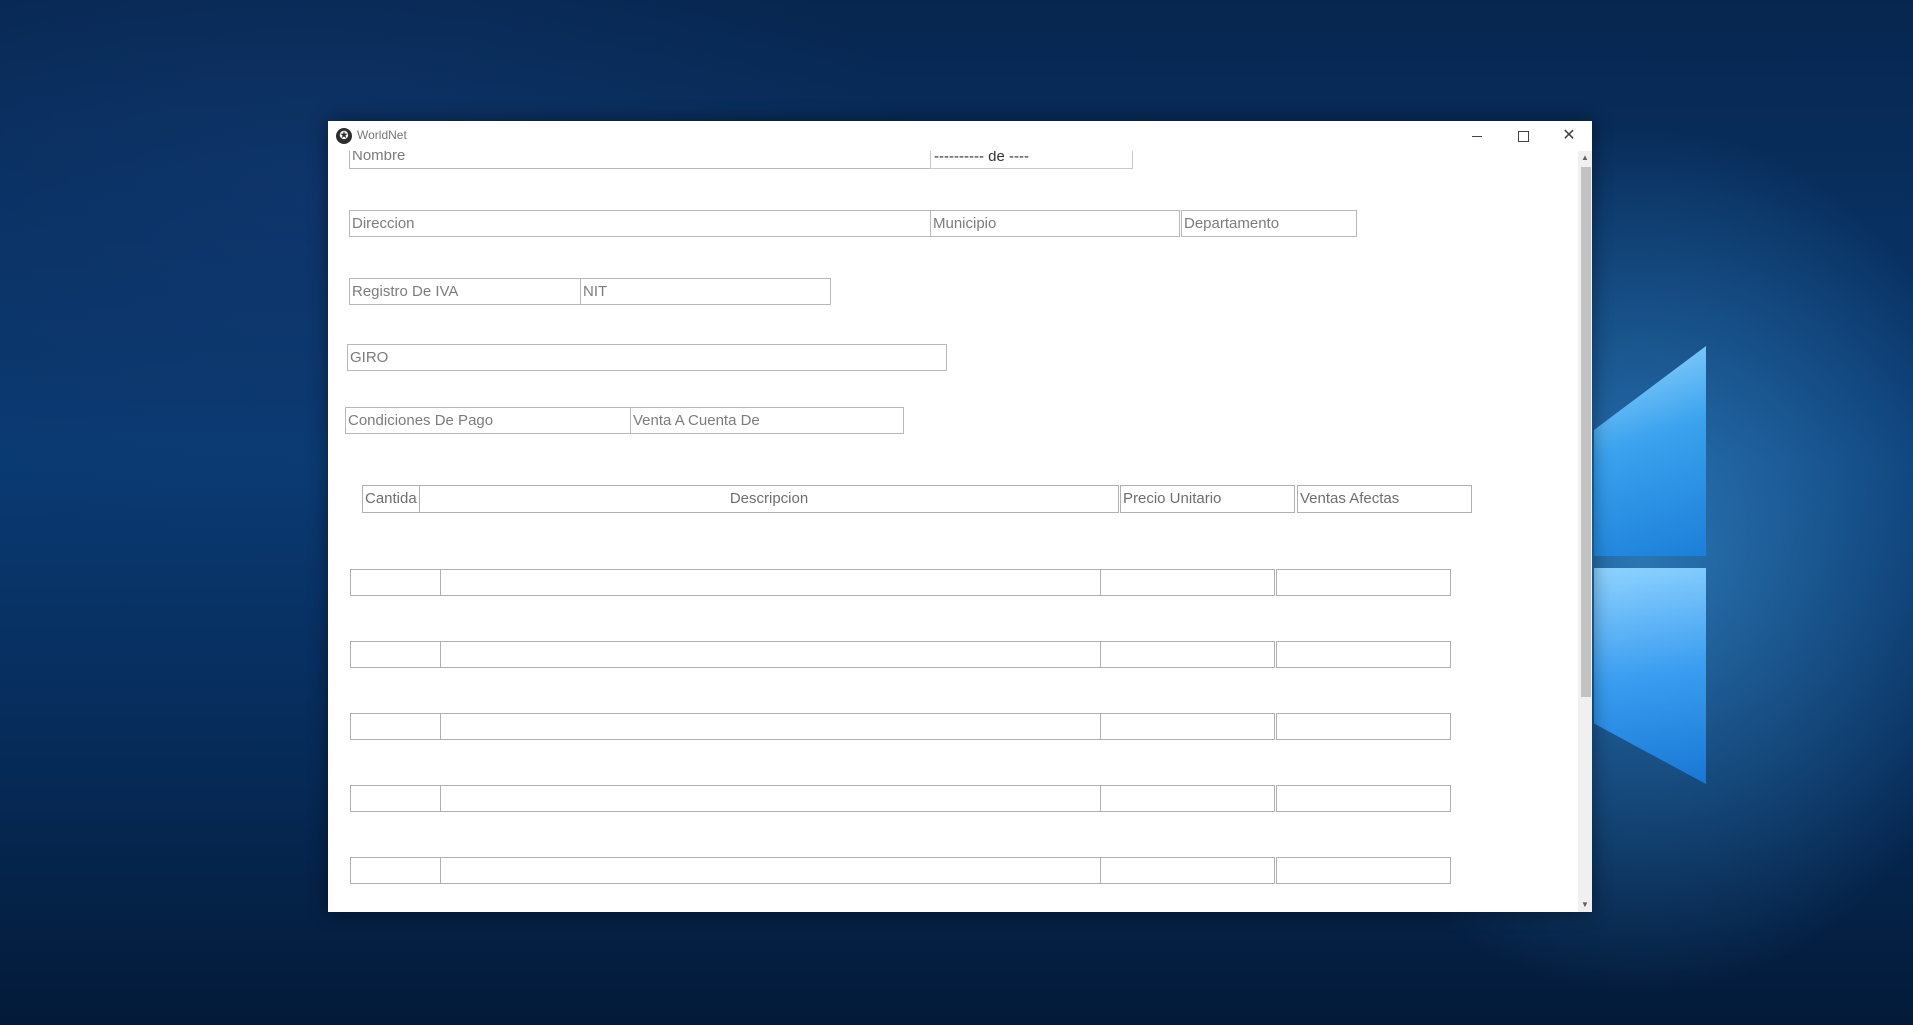  What do you see at coordinates (1650, 565) in the screenshot?
I see `windows-logo` at bounding box center [1650, 565].